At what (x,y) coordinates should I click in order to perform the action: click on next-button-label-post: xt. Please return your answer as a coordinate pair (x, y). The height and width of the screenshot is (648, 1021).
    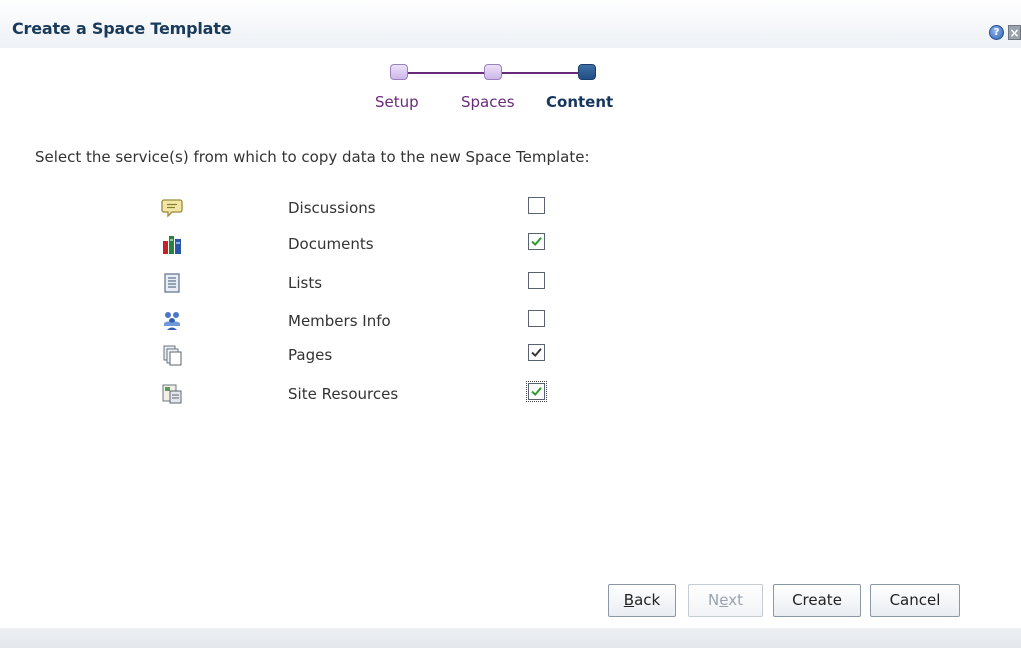
    Looking at the image, I should click on (735, 600).